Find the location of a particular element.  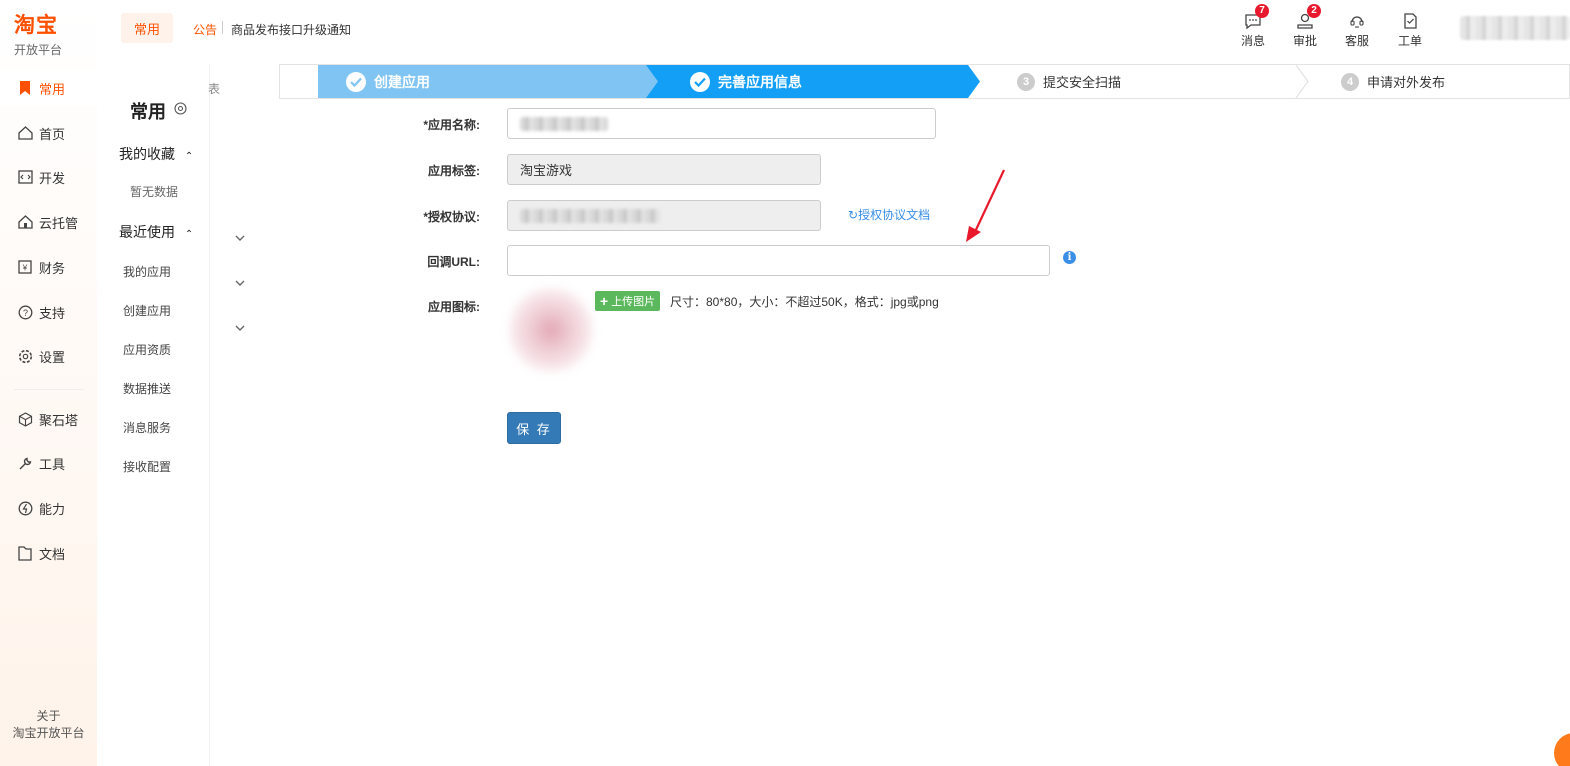

sidebar-item-develop: 开发 is located at coordinates (48, 177).